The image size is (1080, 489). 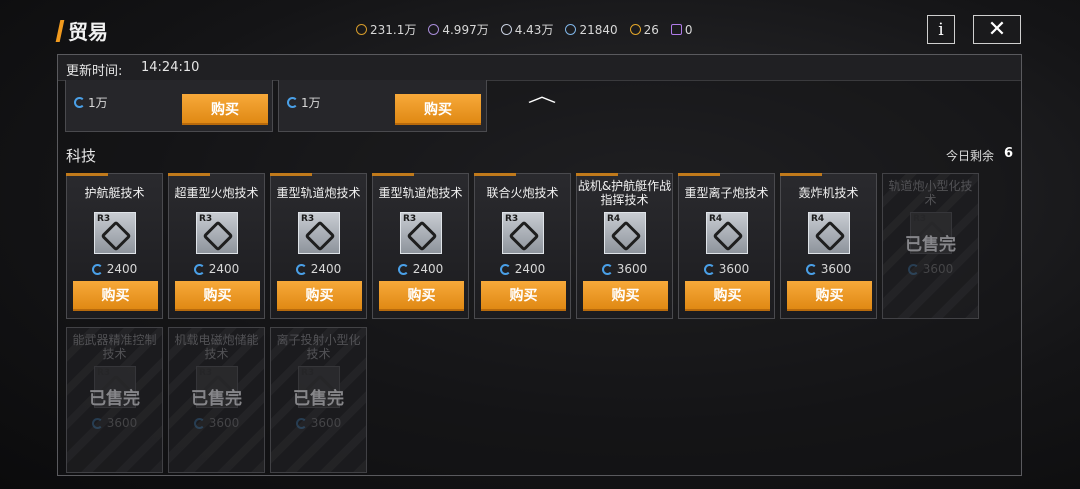 I want to click on update-label: 更新时间:, so click(x=94, y=71).